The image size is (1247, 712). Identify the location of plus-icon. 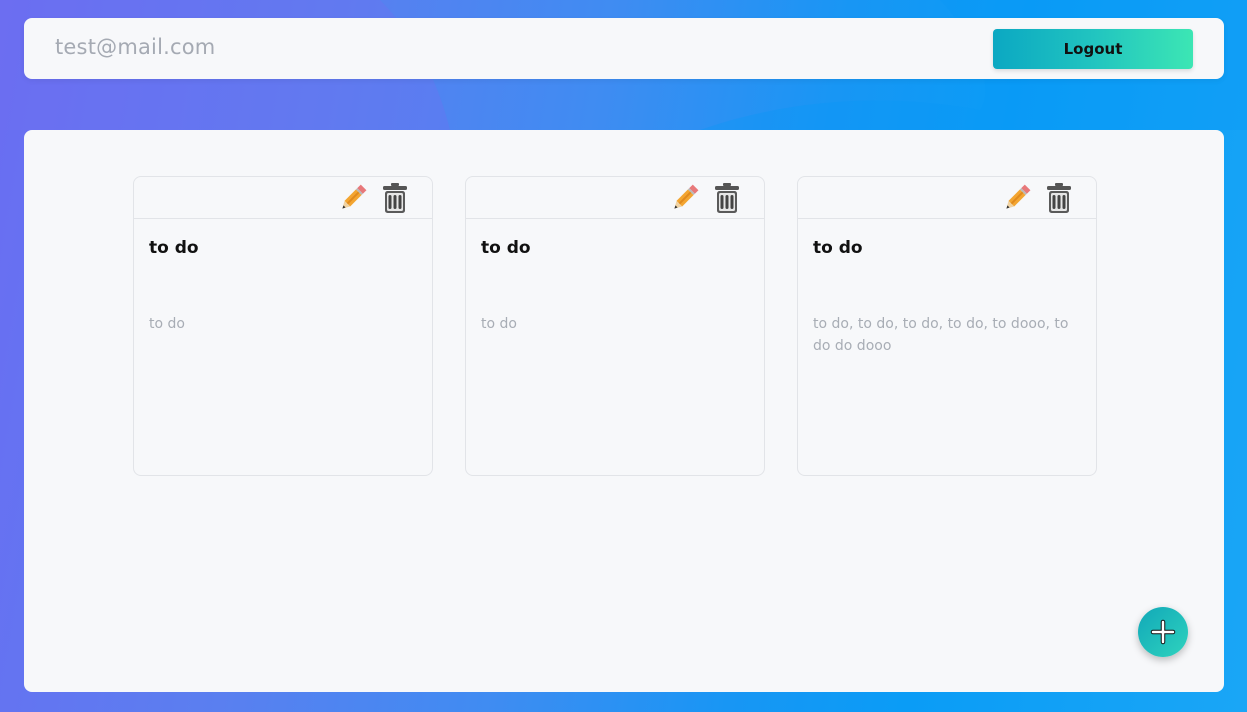
(1163, 632).